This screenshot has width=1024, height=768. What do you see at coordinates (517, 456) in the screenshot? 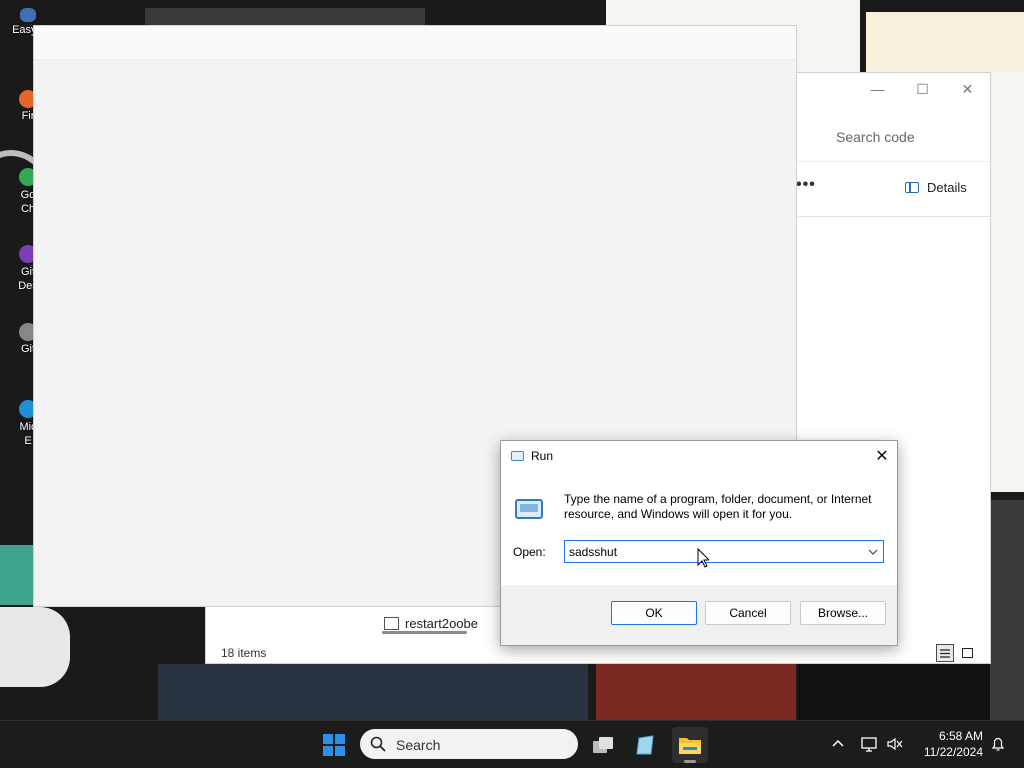
I see `run-app-icon` at bounding box center [517, 456].